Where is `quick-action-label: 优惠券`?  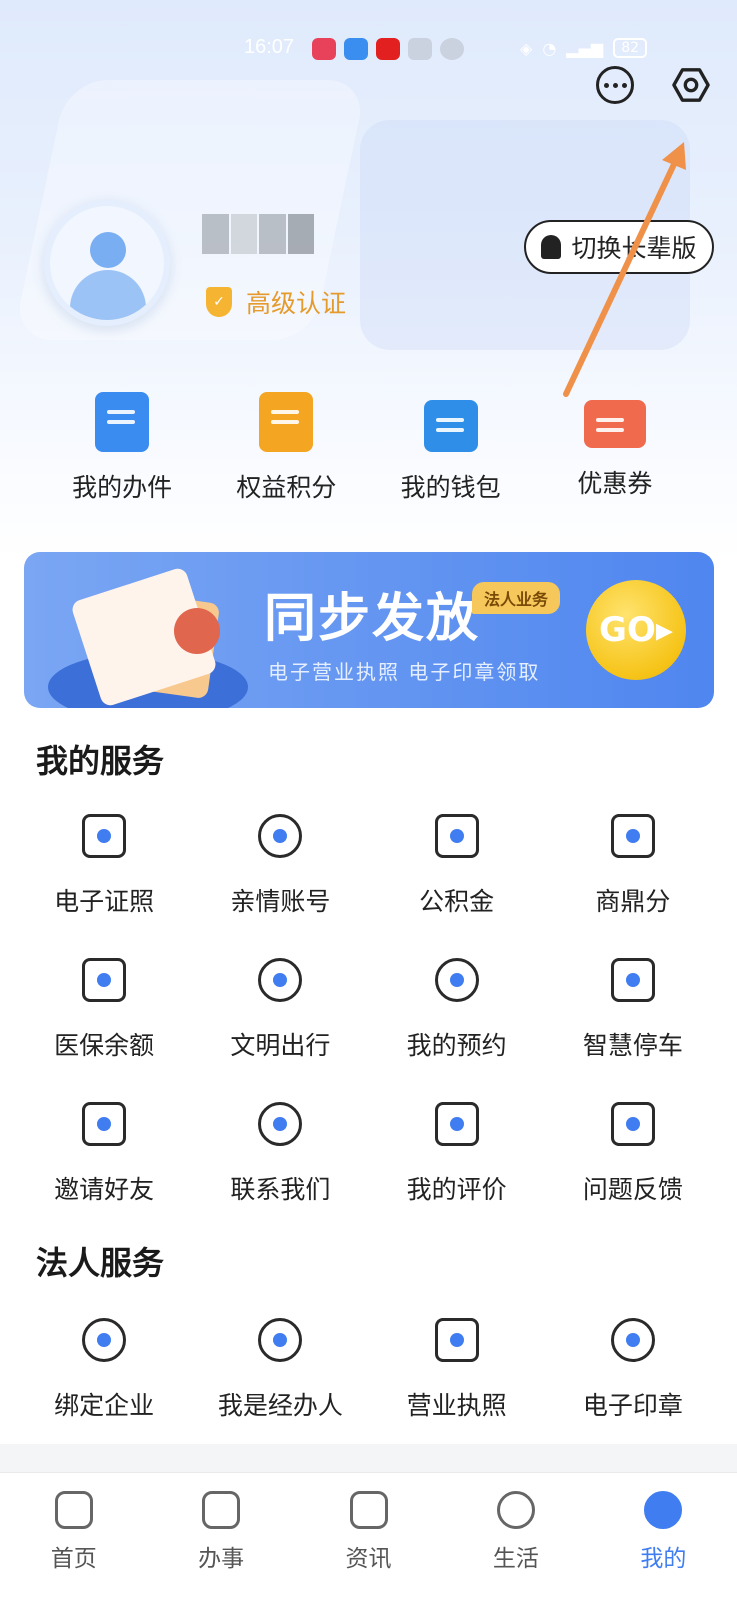 quick-action-label: 优惠券 is located at coordinates (615, 483).